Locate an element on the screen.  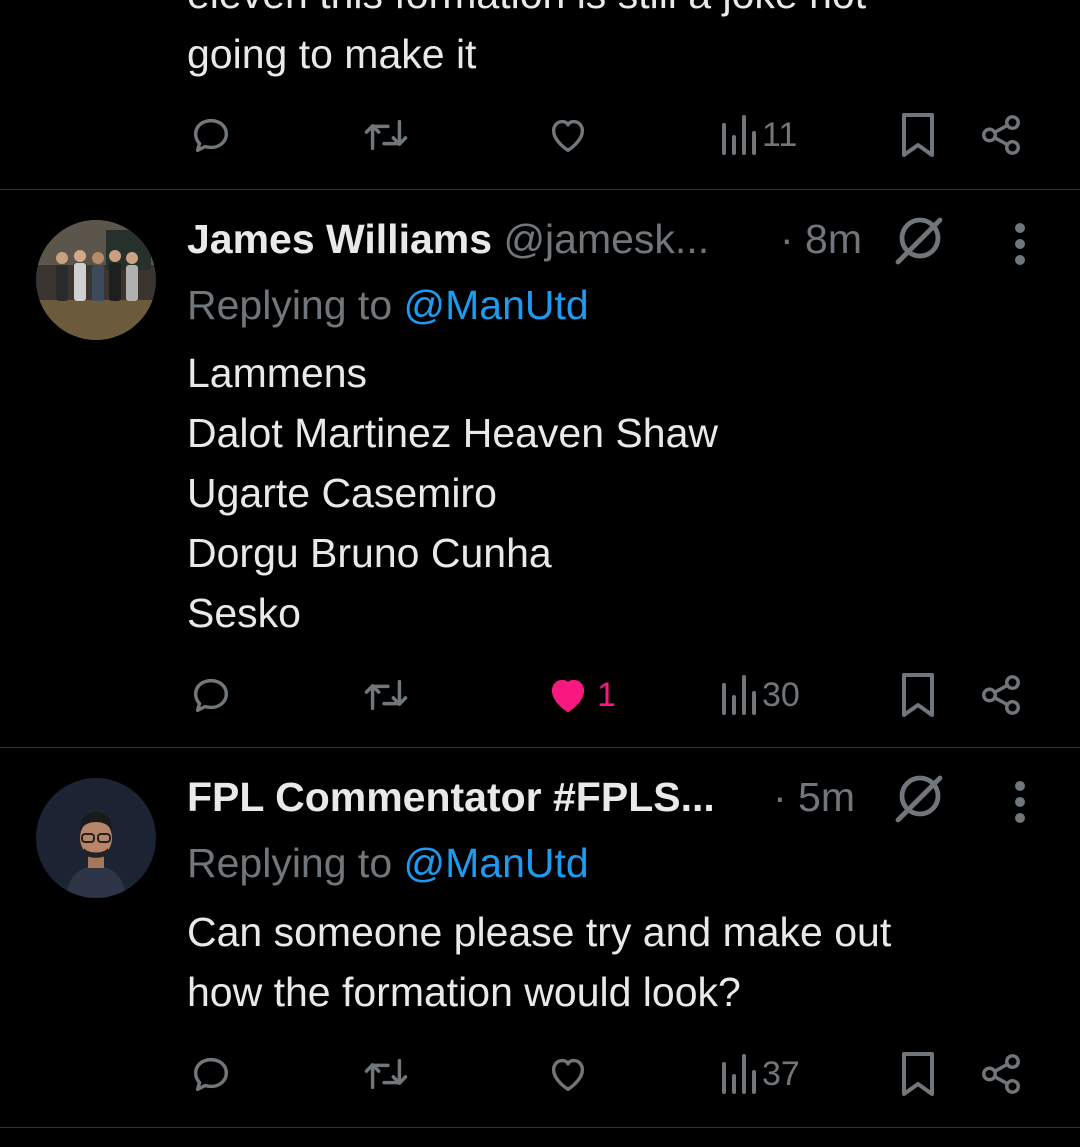
tweet-text-line: how the formation would look? is located at coordinates (464, 992).